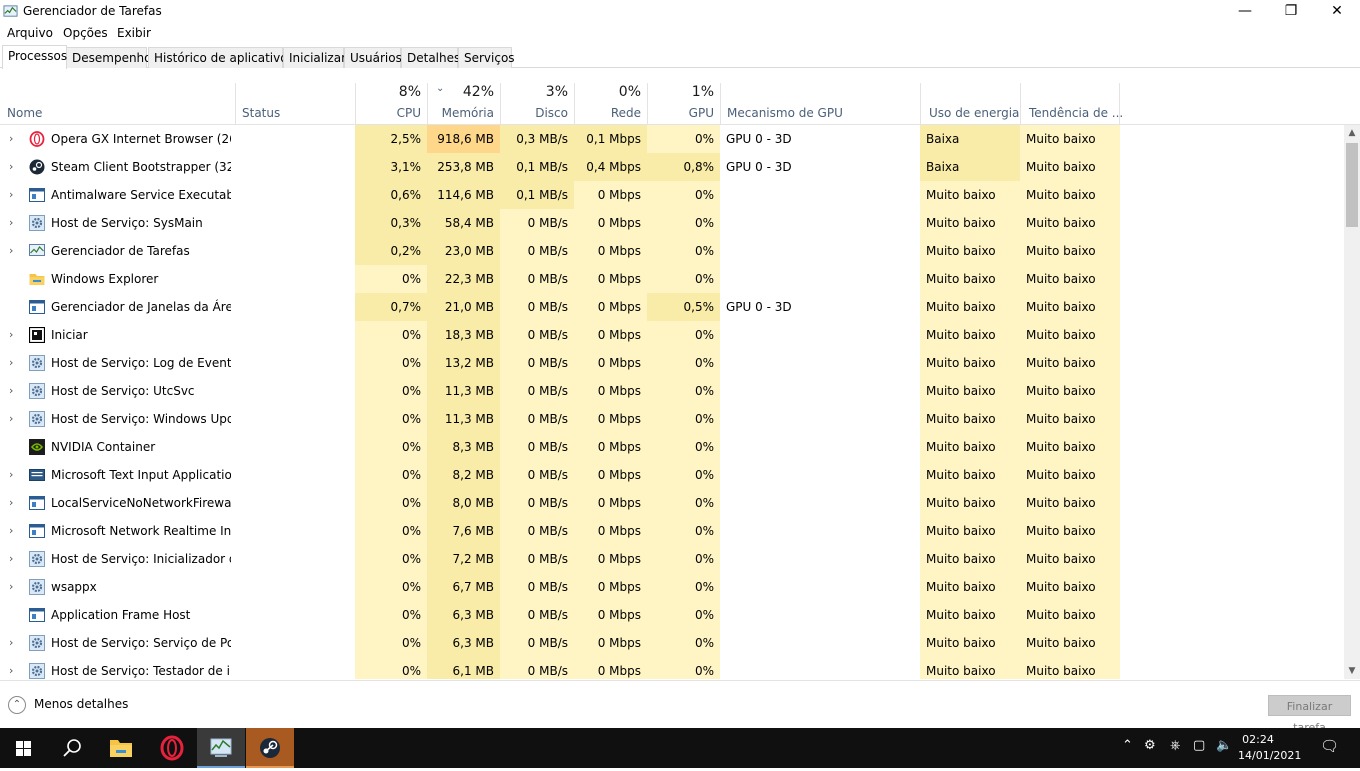 The image size is (1360, 771). What do you see at coordinates (30, 33) in the screenshot?
I see `menu-arquivo: Arquivo` at bounding box center [30, 33].